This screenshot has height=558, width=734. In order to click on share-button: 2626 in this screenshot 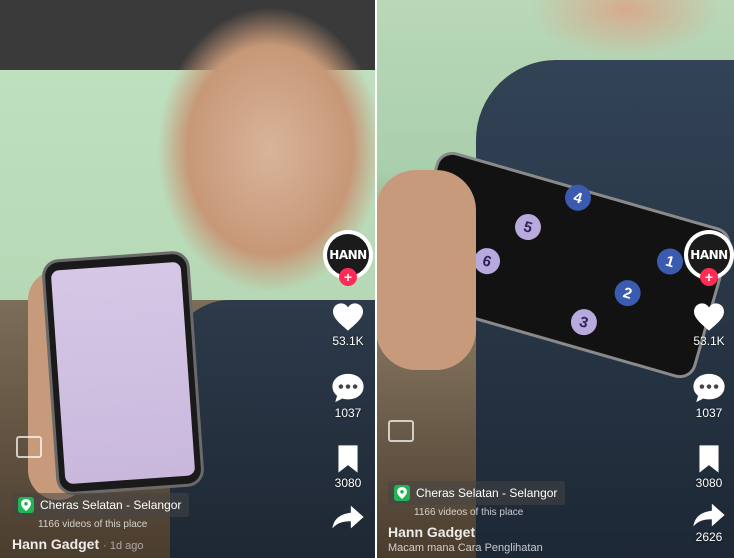, I will do `click(709, 523)`.